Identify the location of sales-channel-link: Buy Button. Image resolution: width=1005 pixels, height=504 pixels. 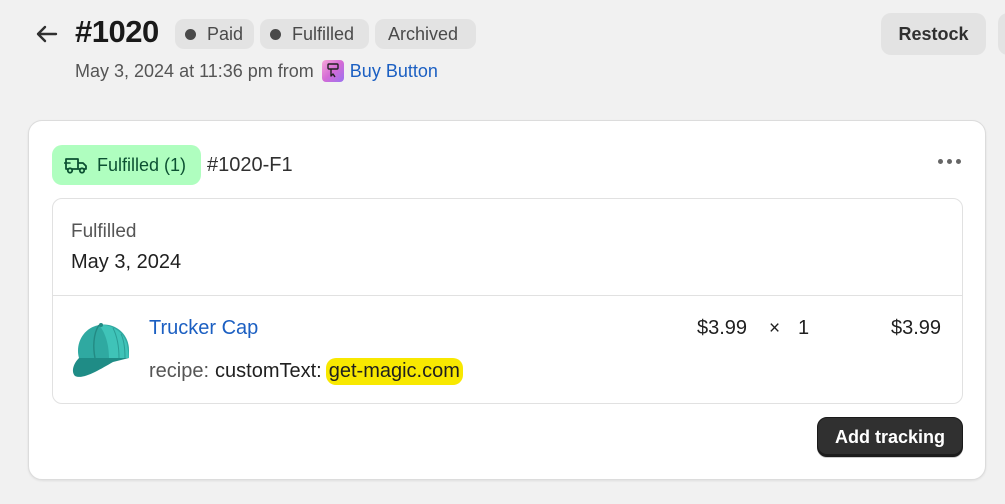
(394, 71).